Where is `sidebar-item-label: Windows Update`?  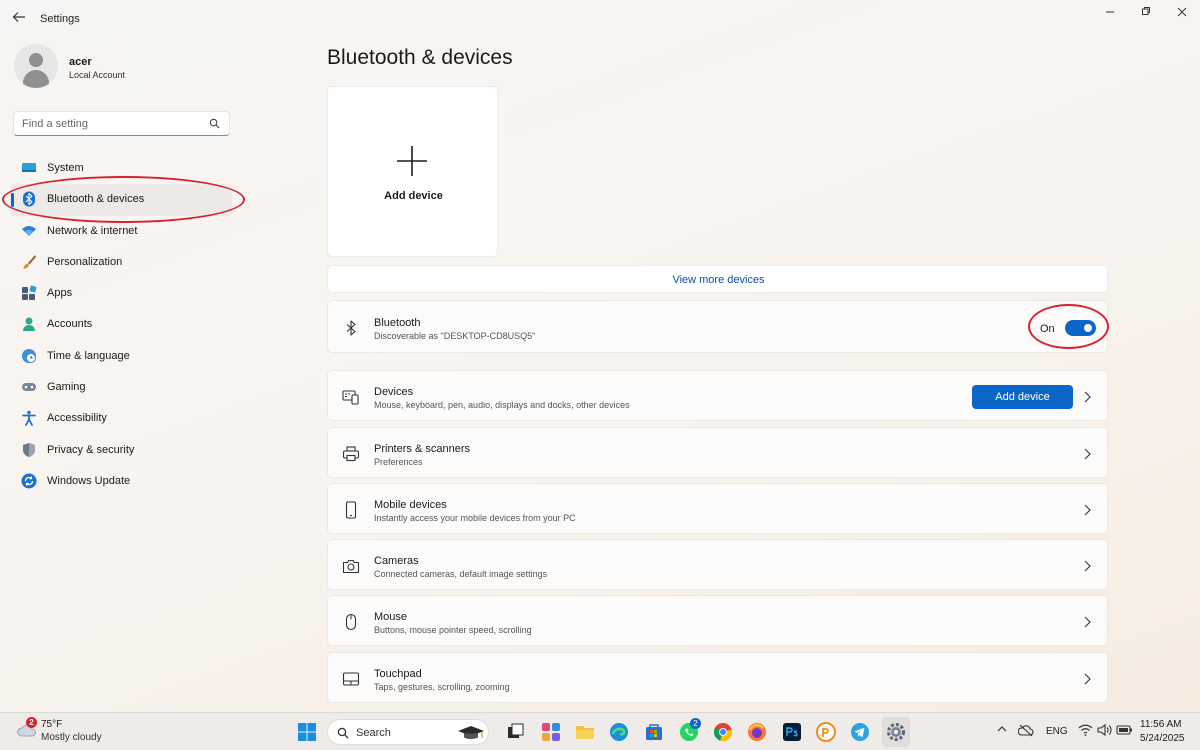
sidebar-item-label: Windows Update is located at coordinates (89, 480).